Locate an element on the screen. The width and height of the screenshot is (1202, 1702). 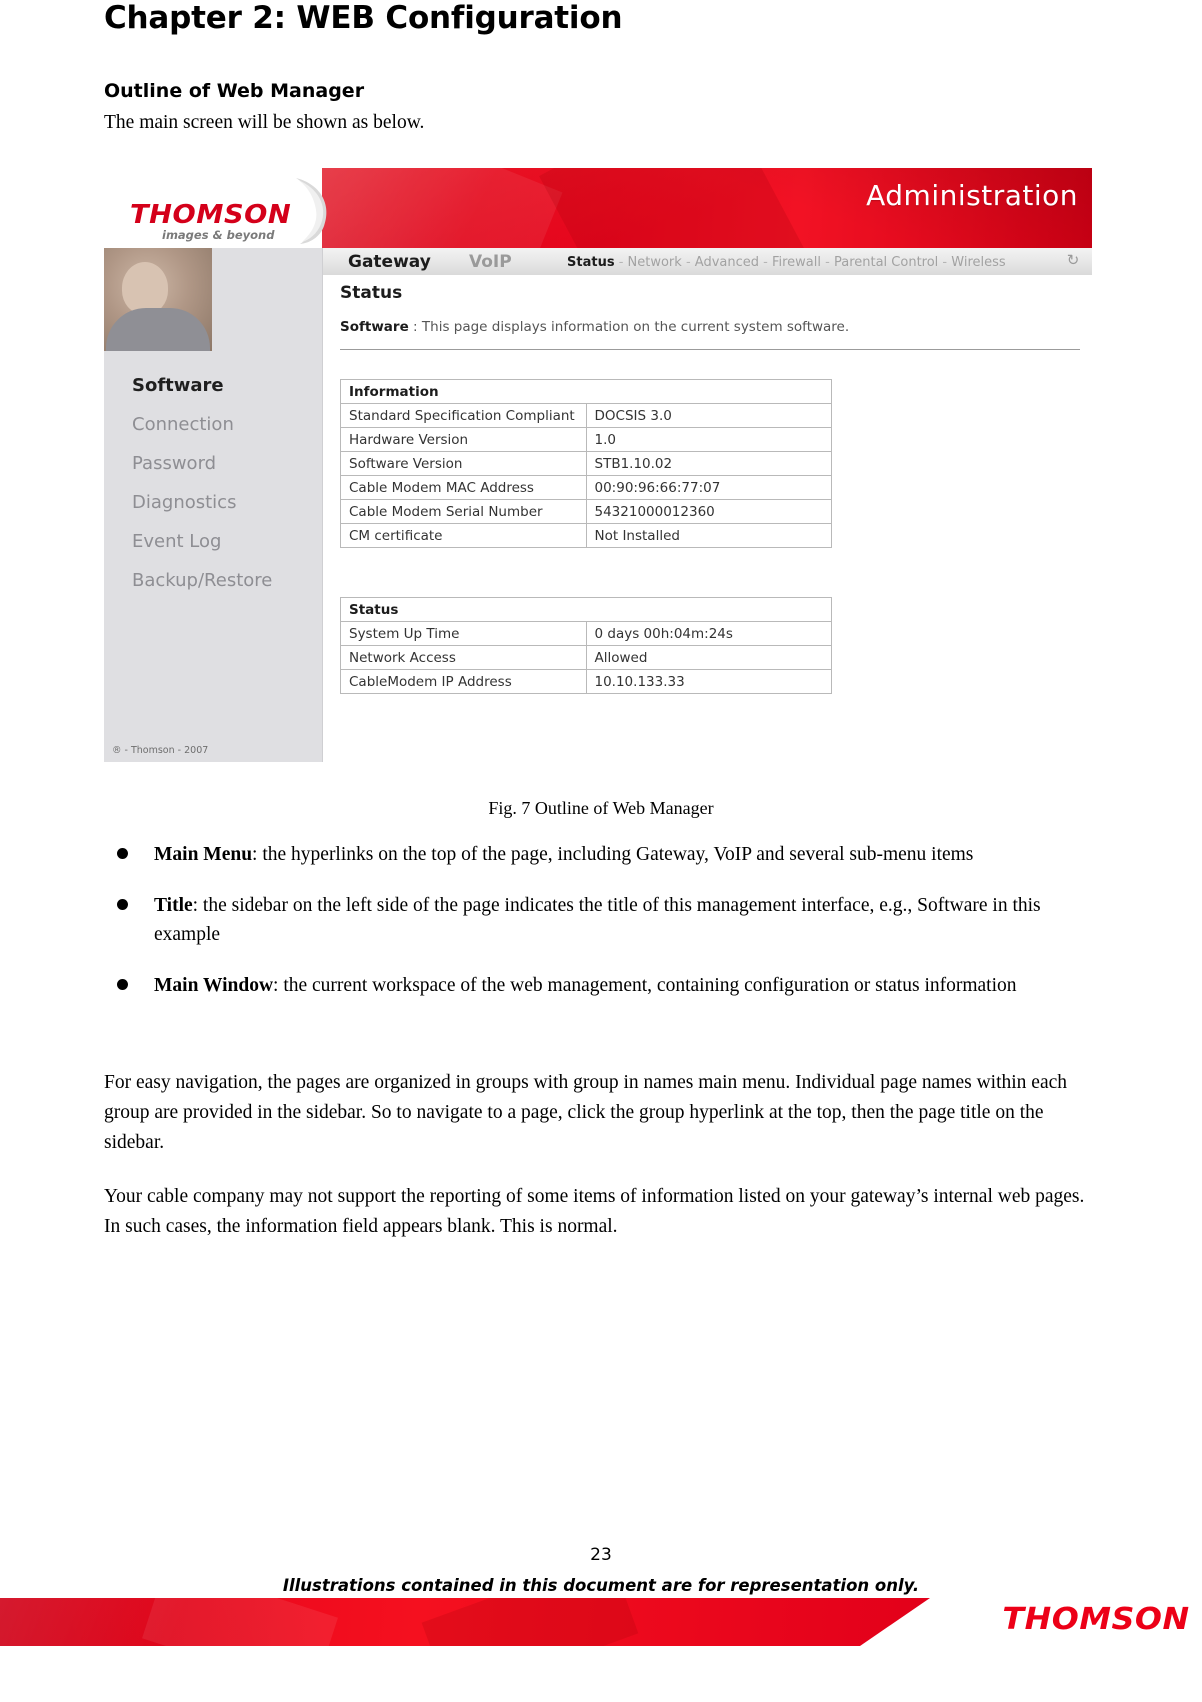
main-window-title: Status is located at coordinates (371, 293).